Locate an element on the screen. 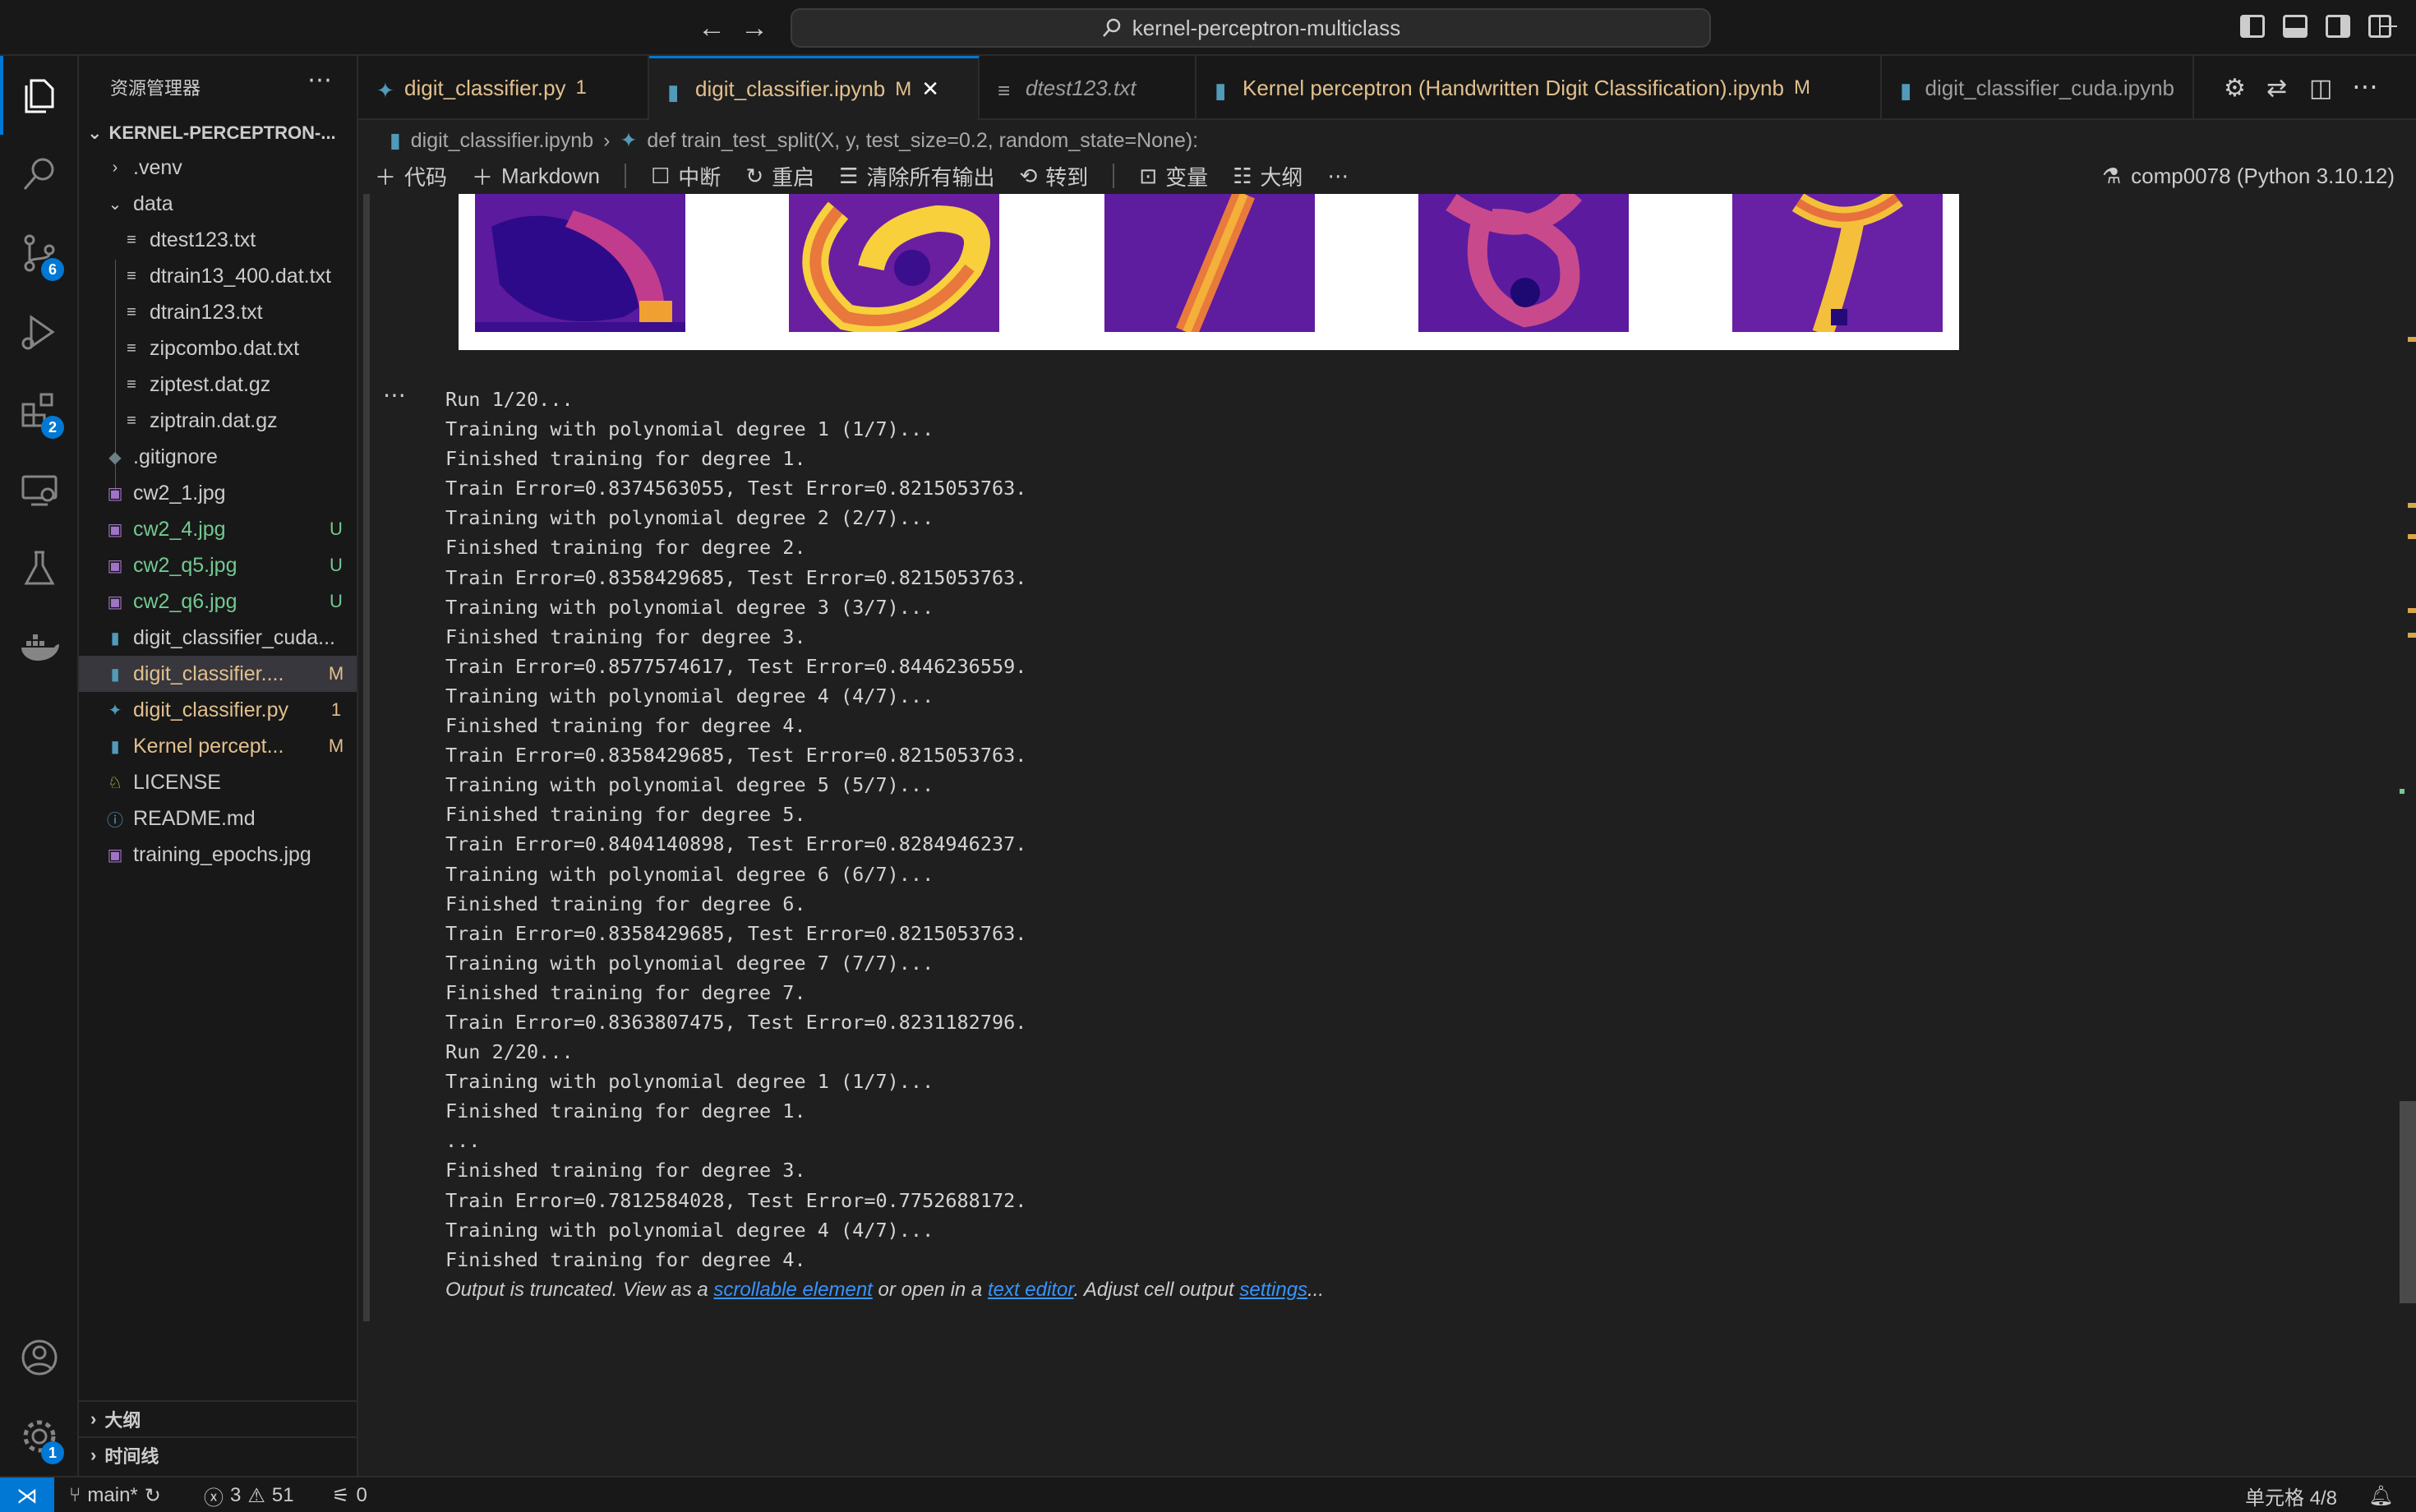  tree-item-digit-classifier-ipynb: ▮ digit_classifier.... M is located at coordinates (218, 674).